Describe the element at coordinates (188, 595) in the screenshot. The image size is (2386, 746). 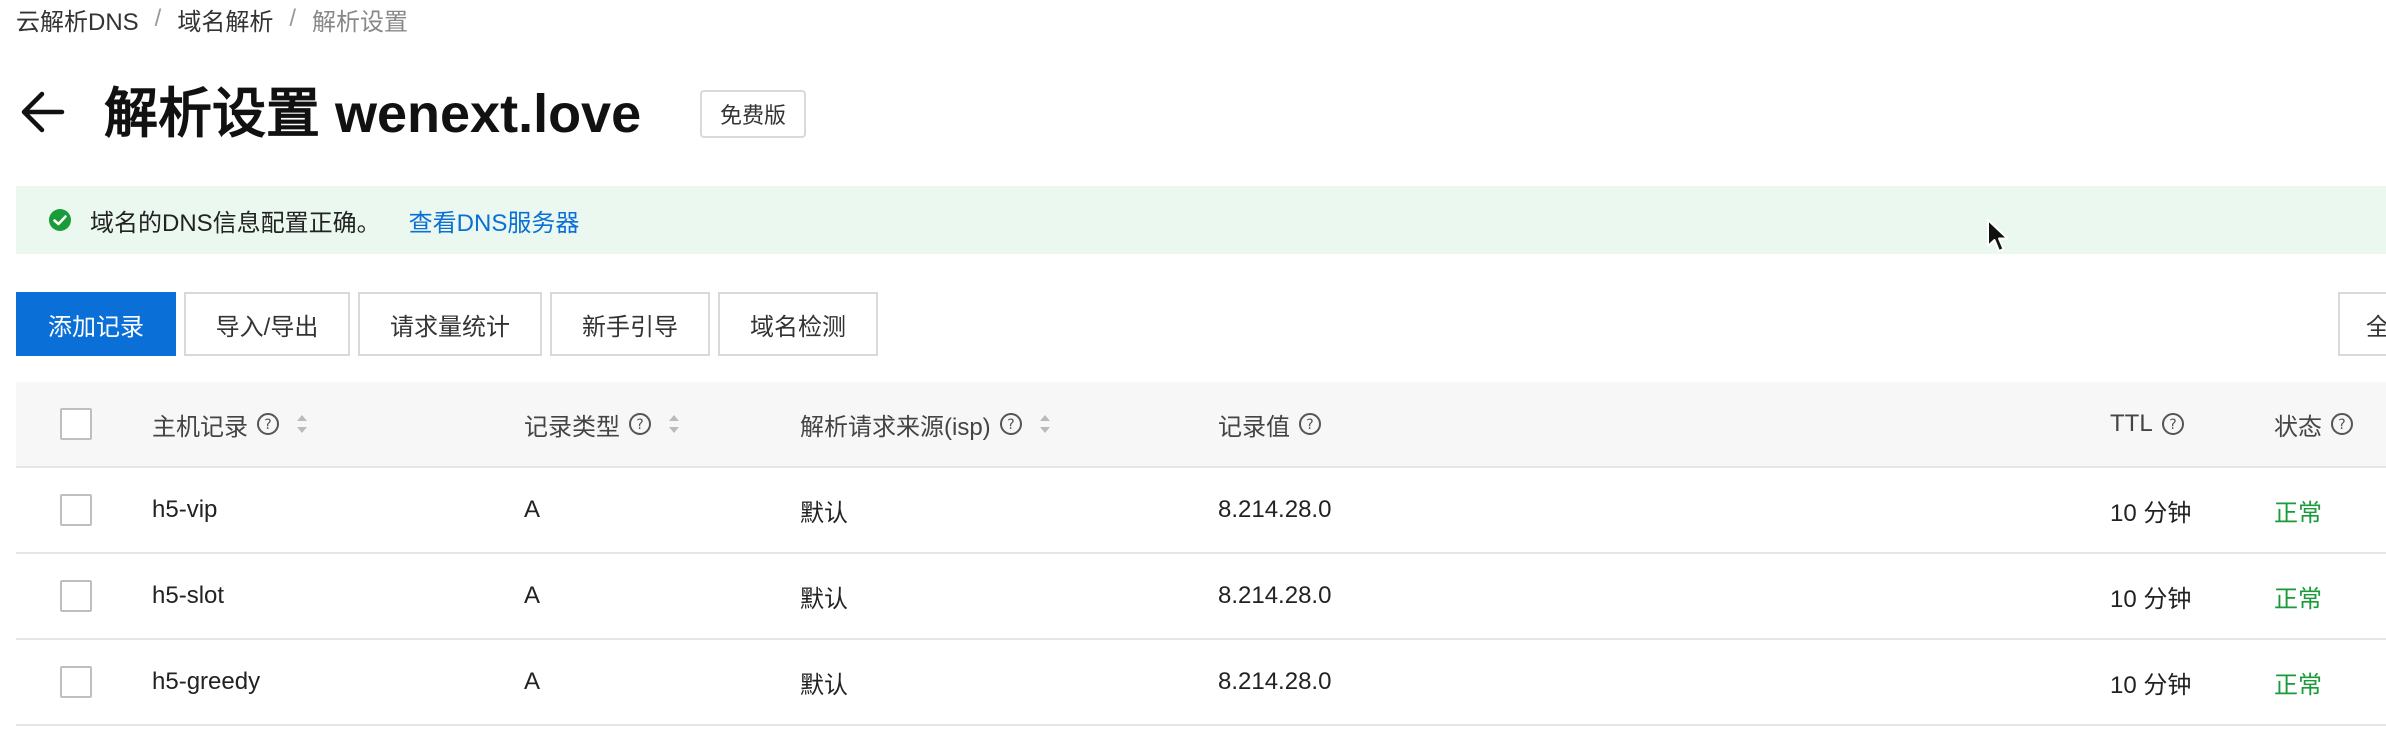
I see `cell-host: h5-slot` at that location.